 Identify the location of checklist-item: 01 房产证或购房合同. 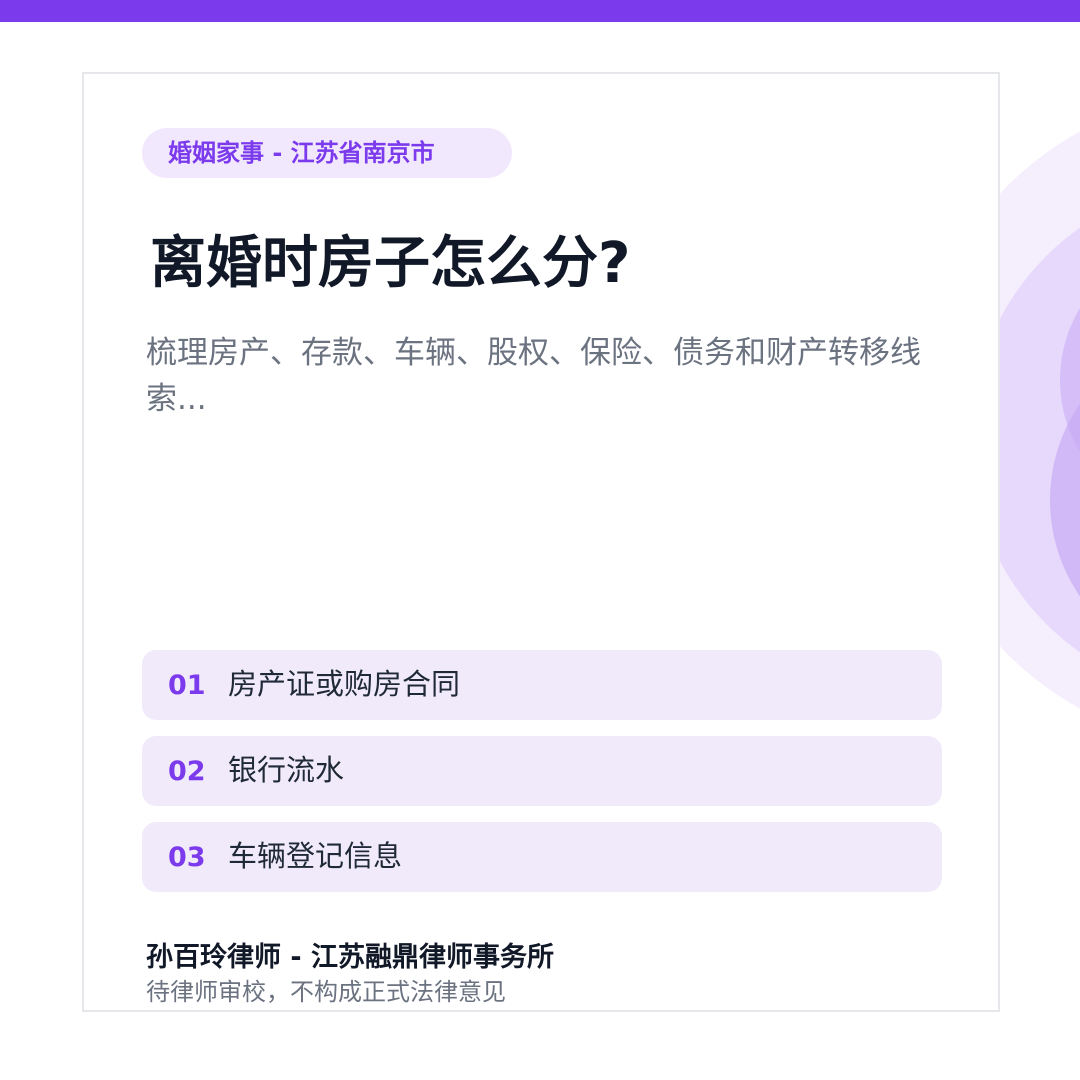
(542, 685).